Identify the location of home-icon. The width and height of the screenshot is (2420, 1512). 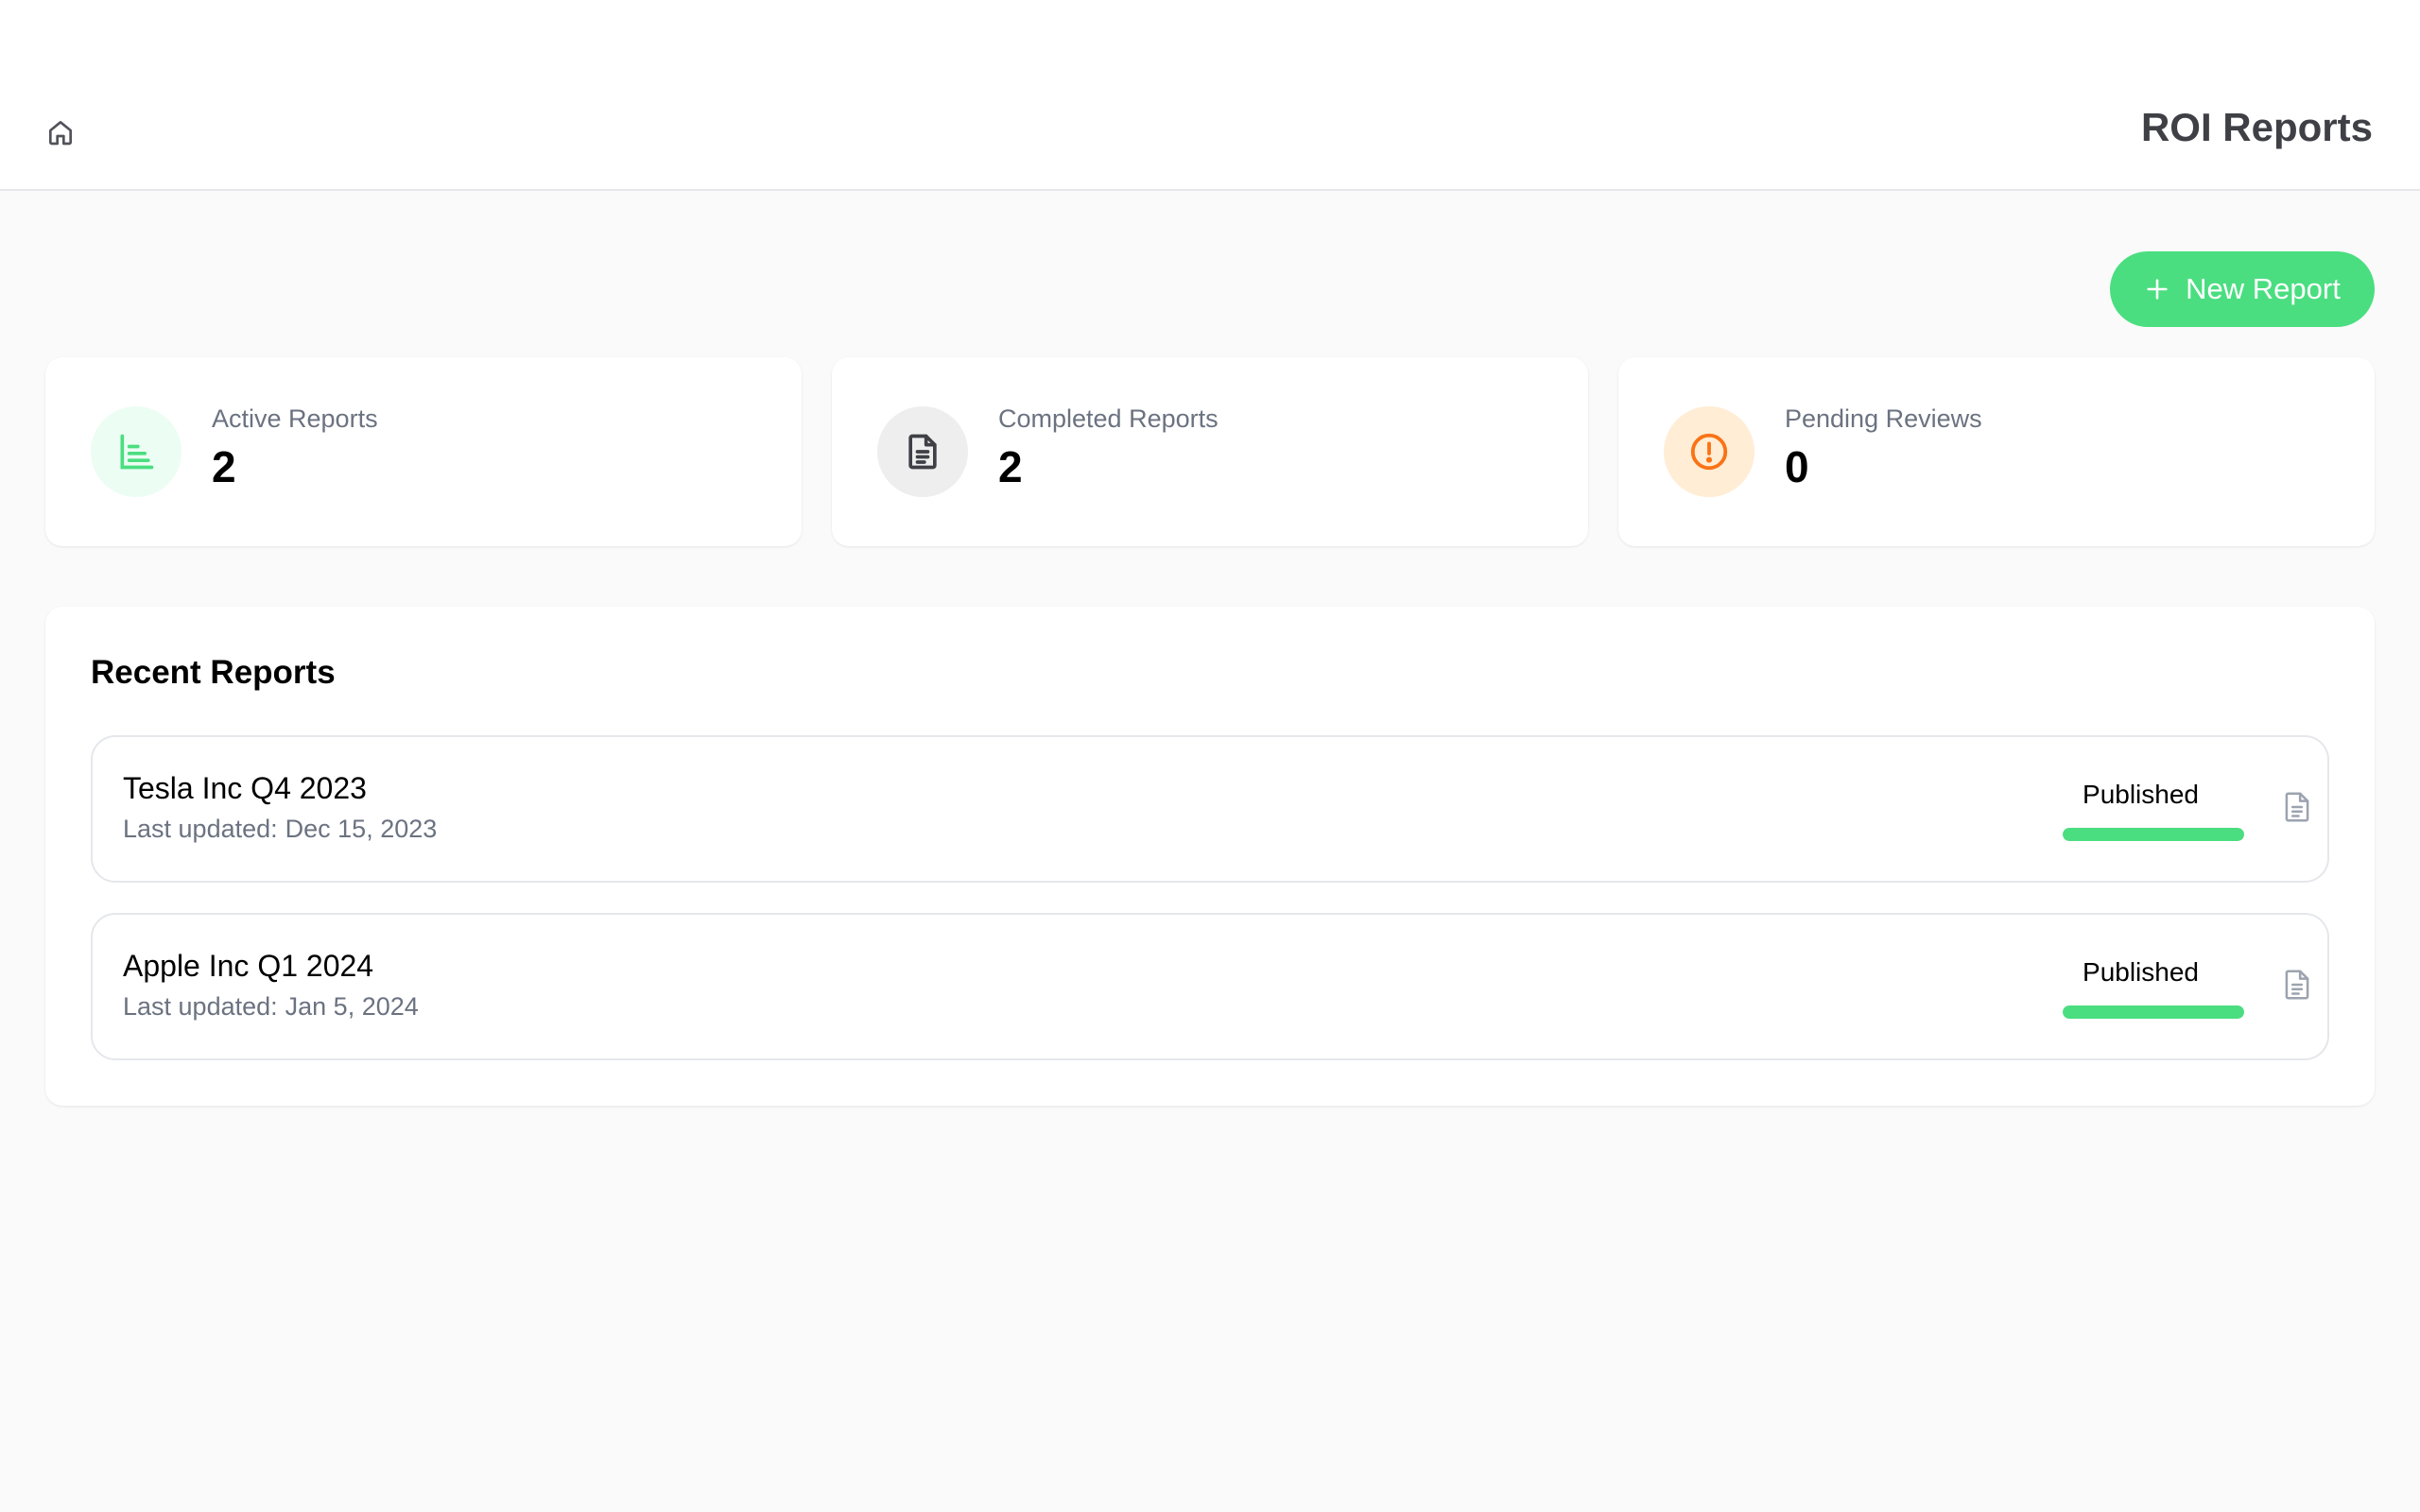
(60, 134).